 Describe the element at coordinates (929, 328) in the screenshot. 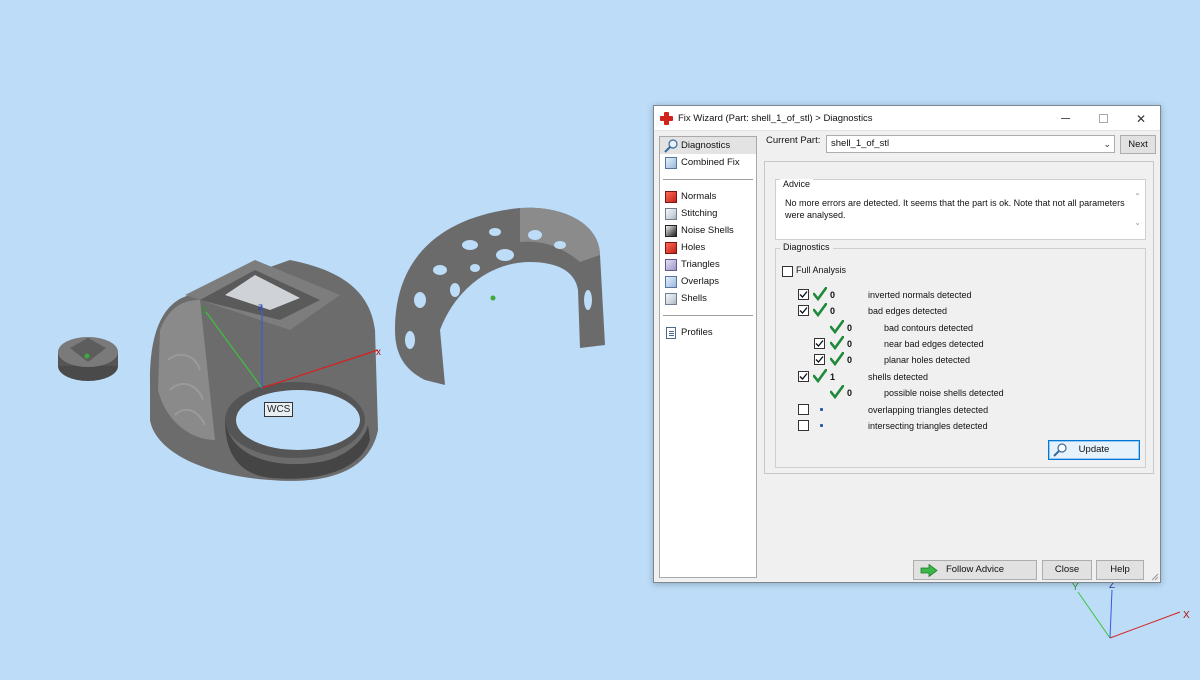

I see `bad-contours-label: bad contours detected` at that location.